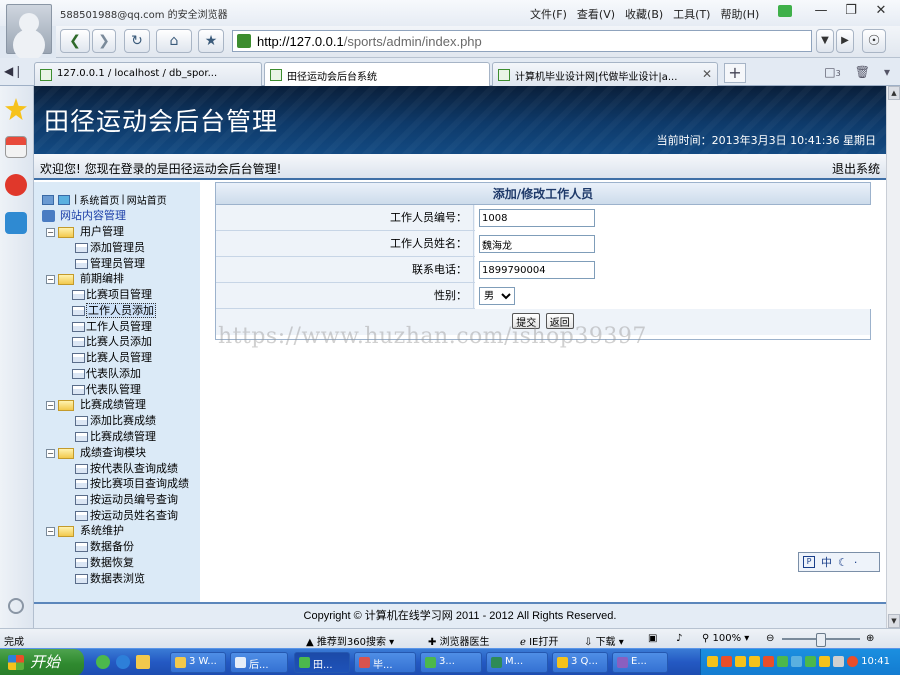 This screenshot has height=675, width=900. What do you see at coordinates (211, 41) in the screenshot?
I see `favorite-star-button: ★` at bounding box center [211, 41].